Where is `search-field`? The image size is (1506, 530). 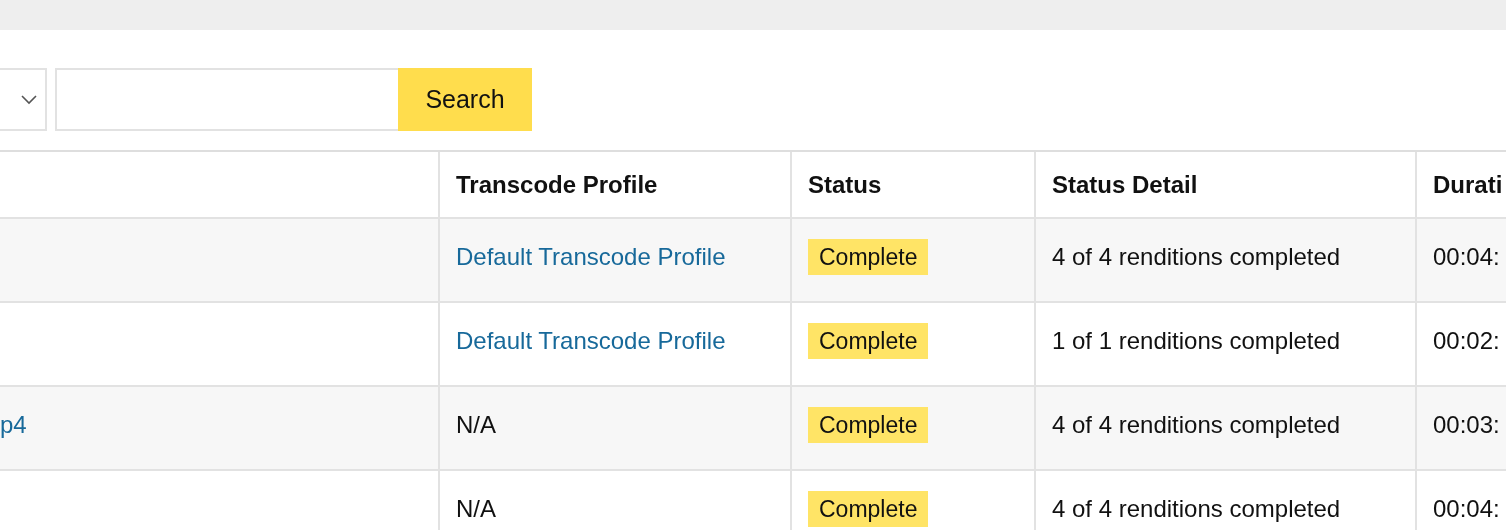 search-field is located at coordinates (226, 99).